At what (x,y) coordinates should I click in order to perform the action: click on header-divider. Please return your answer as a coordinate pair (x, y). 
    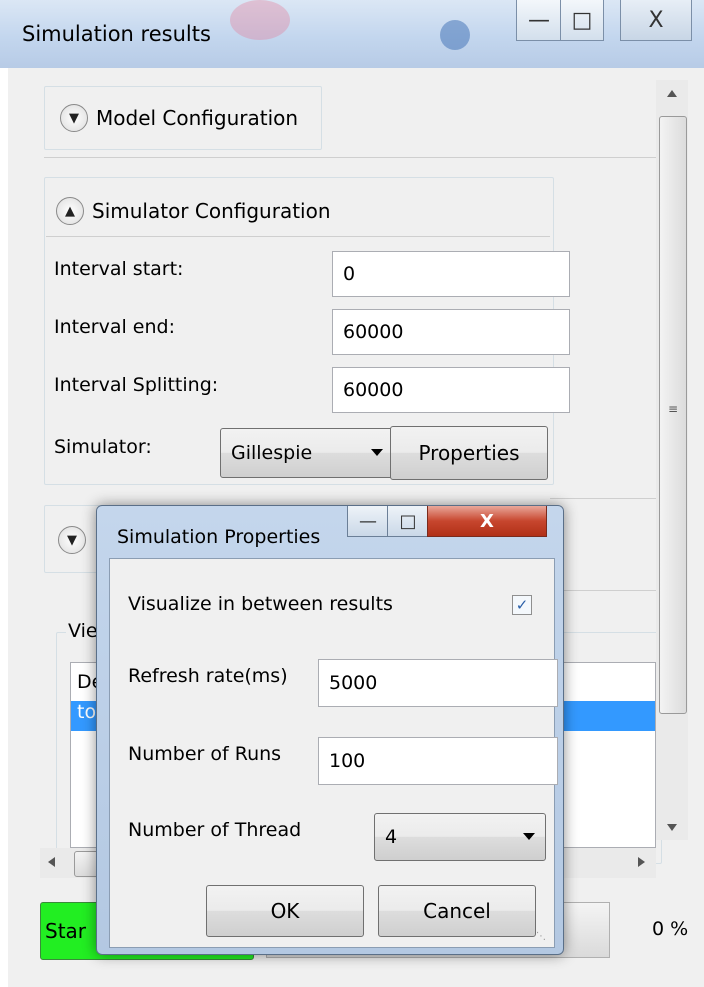
    Looking at the image, I should click on (298, 236).